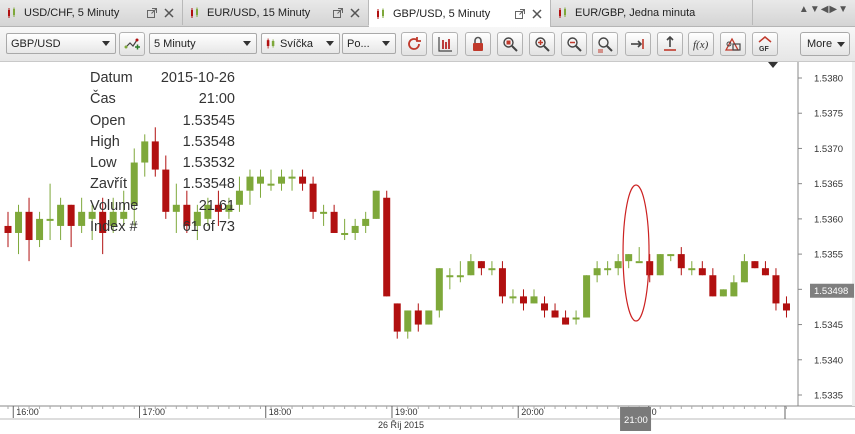  What do you see at coordinates (162, 206) in the screenshot?
I see `info-row: Volume 21.61` at bounding box center [162, 206].